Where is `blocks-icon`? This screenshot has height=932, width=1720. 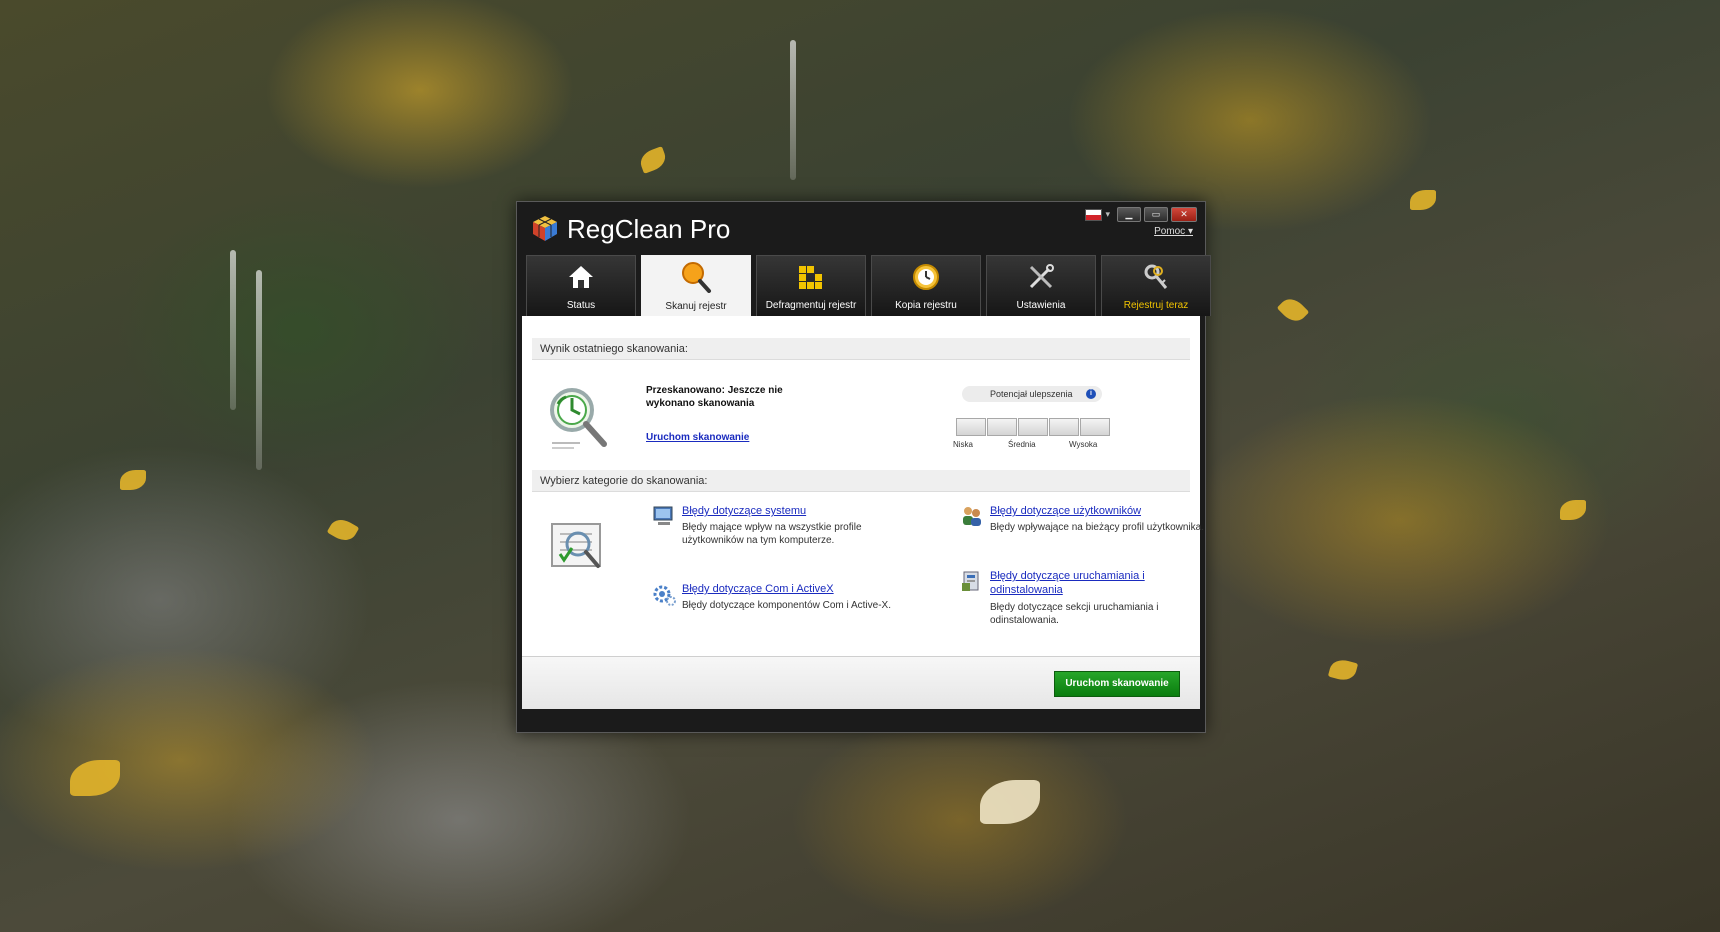
blocks-icon is located at coordinates (810, 277).